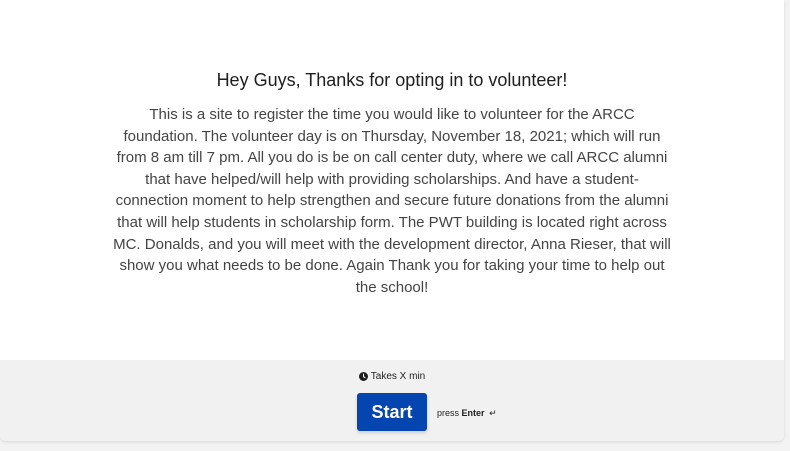 This screenshot has width=790, height=451. I want to click on start-button: Start, so click(392, 412).